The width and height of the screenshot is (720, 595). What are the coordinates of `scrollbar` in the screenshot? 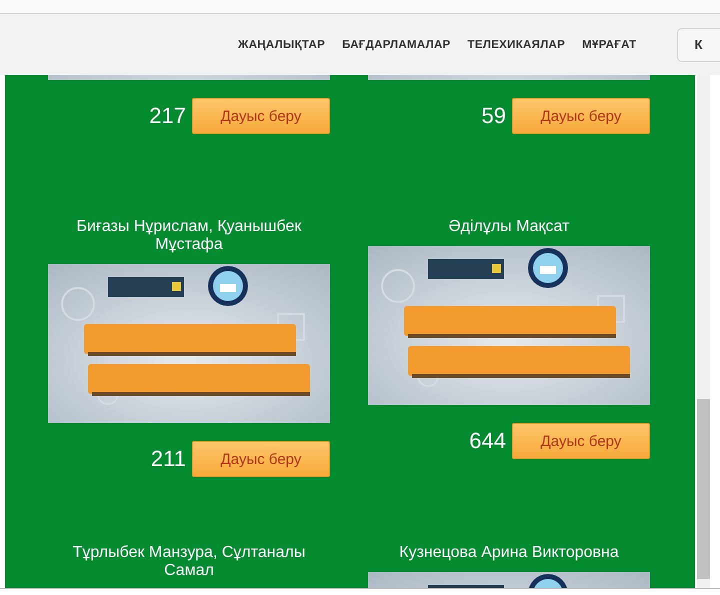 It's located at (703, 331).